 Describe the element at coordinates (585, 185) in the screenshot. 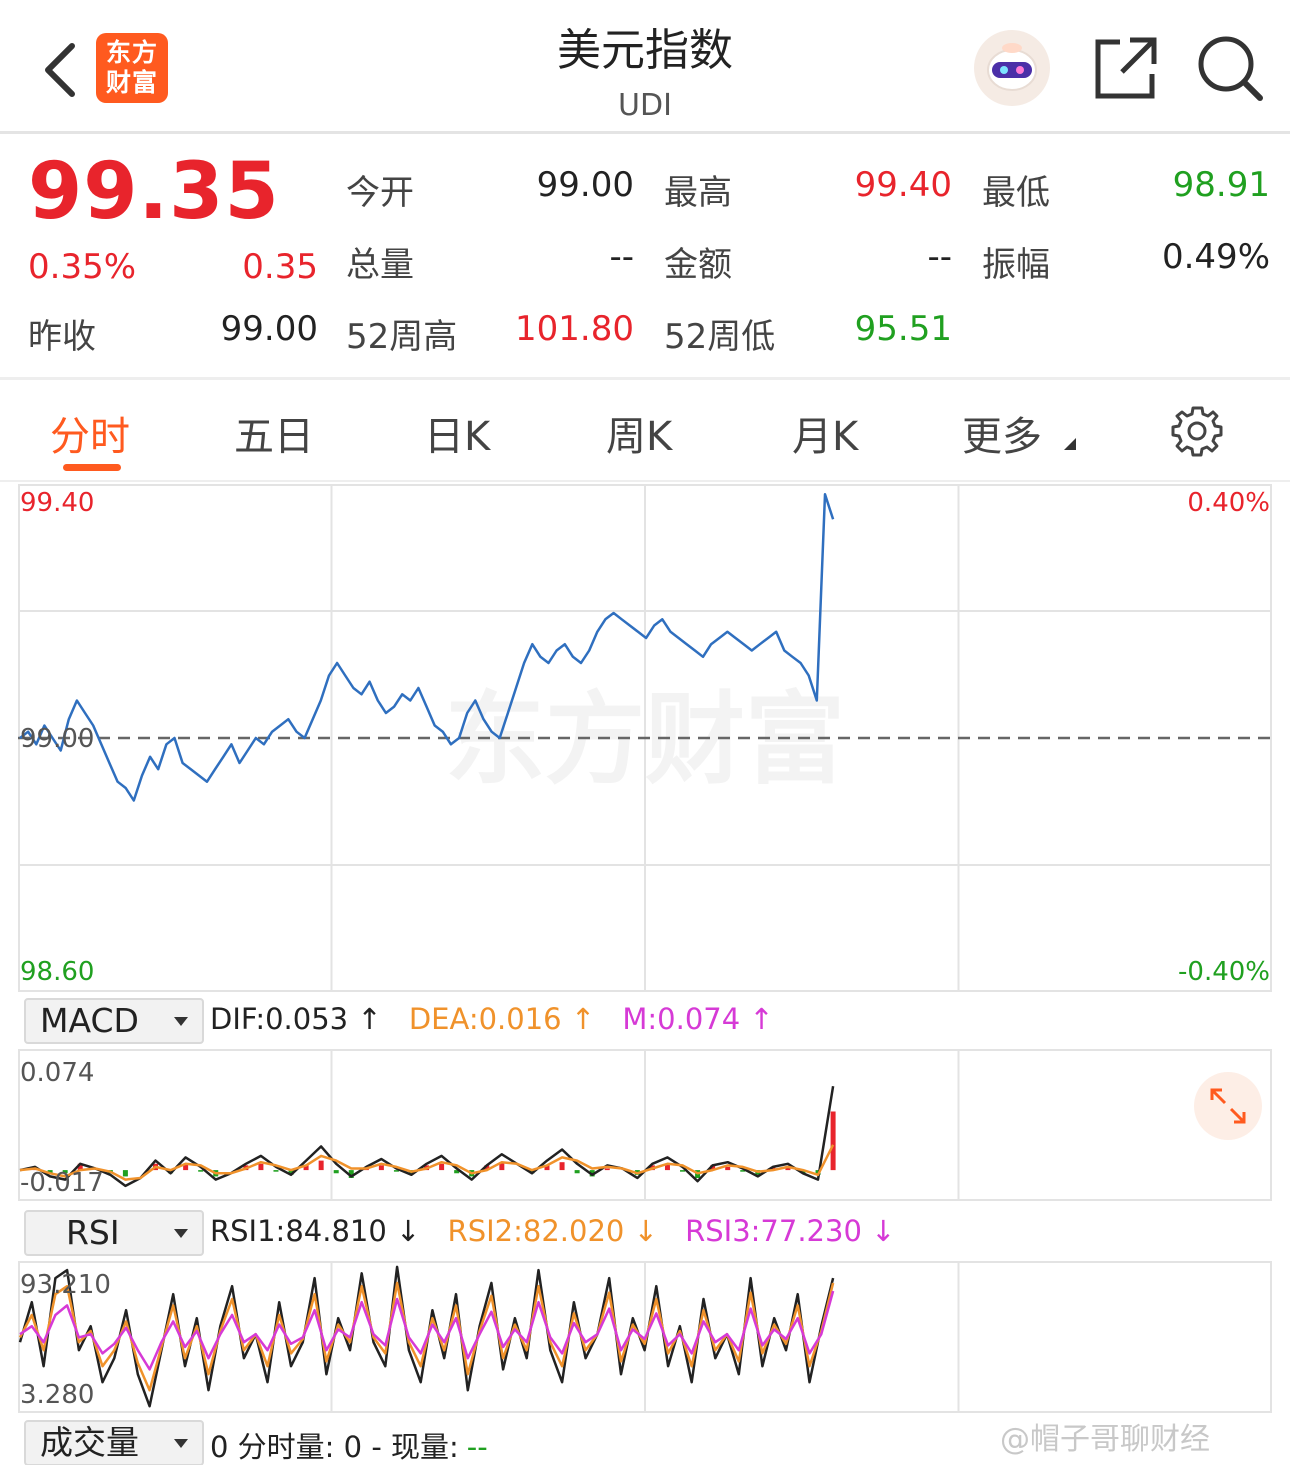

I see `quote-field-value: 99.00` at that location.